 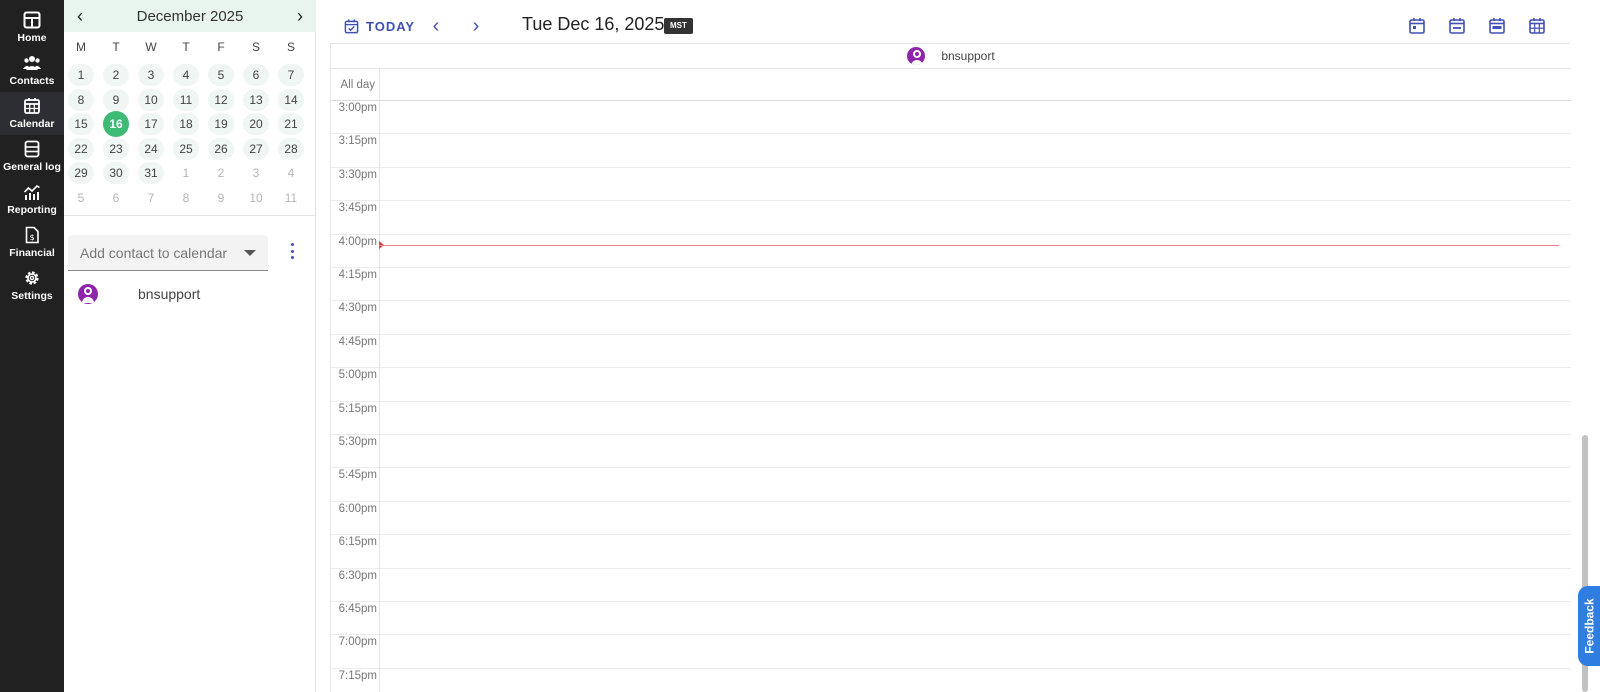 What do you see at coordinates (221, 100) in the screenshot?
I see `mini-calendar-day: 12` at bounding box center [221, 100].